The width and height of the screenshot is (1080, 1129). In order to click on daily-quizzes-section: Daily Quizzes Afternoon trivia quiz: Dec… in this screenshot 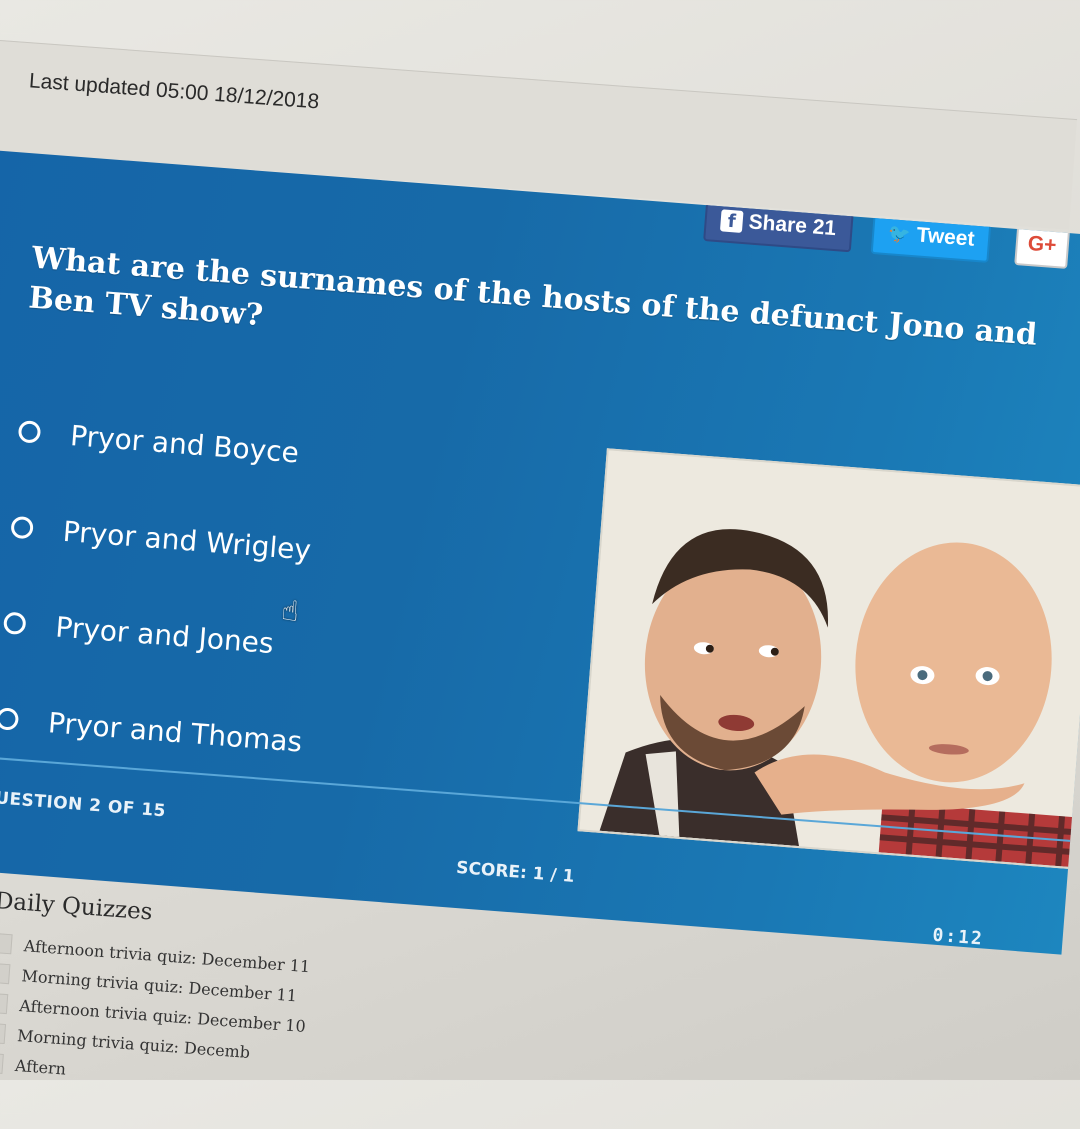, I will do `click(347, 1008)`.